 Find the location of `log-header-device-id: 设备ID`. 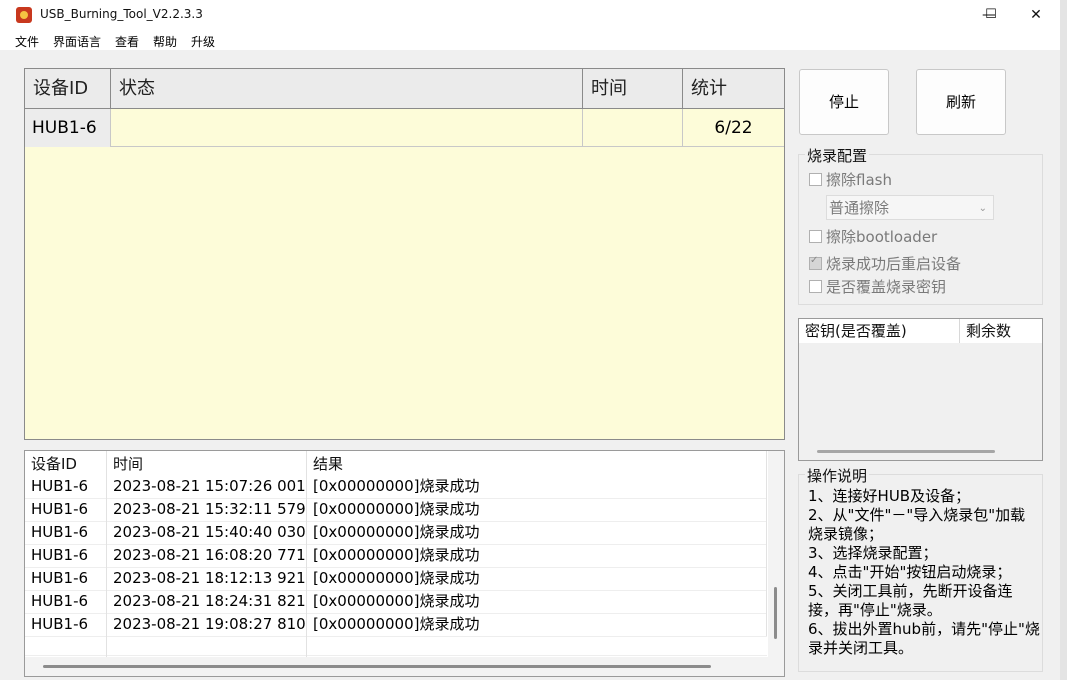

log-header-device-id: 设备ID is located at coordinates (66, 463).